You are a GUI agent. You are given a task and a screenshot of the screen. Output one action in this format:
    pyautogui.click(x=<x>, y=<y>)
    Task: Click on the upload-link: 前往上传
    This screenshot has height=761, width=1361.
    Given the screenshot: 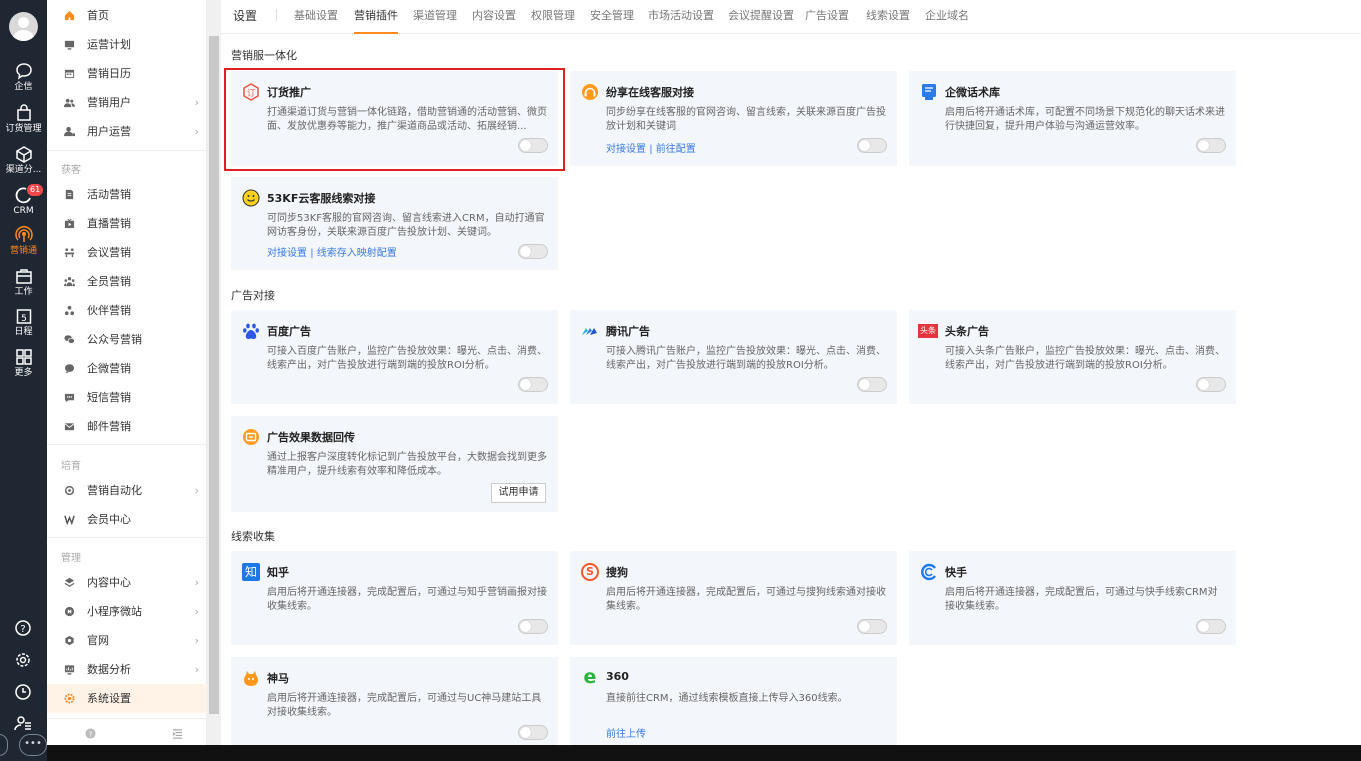 What is the action you would take?
    pyautogui.click(x=626, y=734)
    